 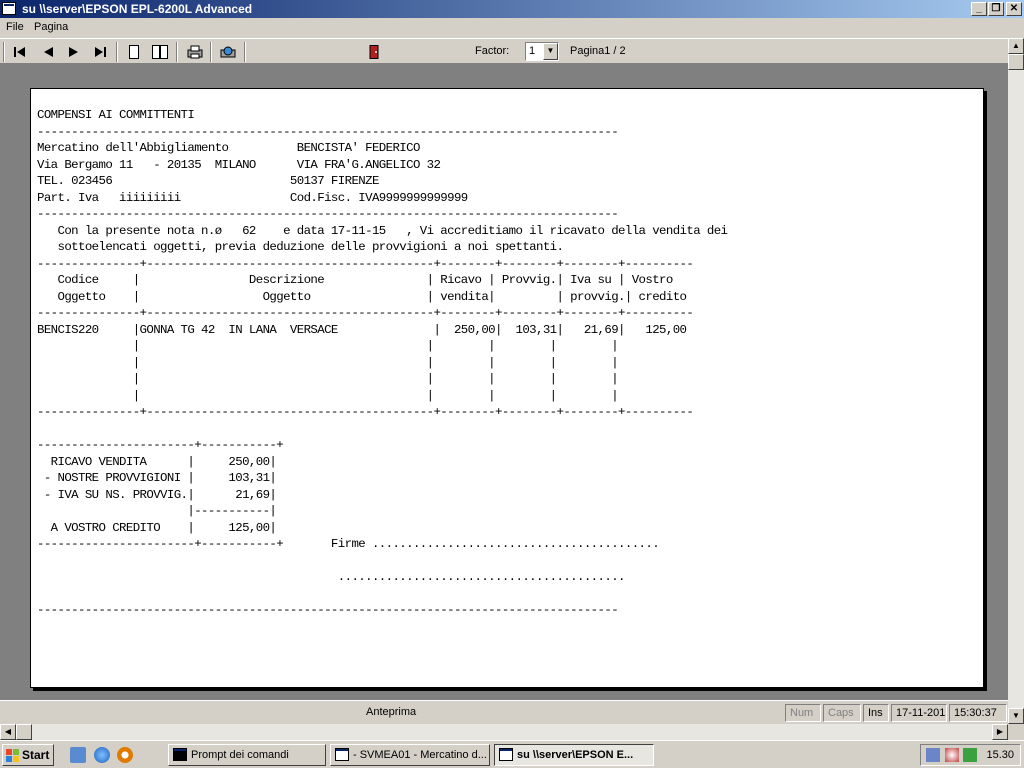 I want to click on app-window-icon, so click(x=9, y=8).